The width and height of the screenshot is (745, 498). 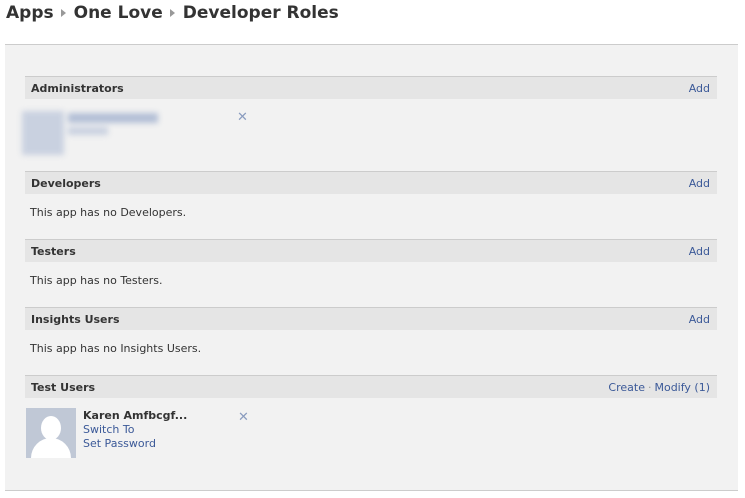 What do you see at coordinates (260, 13) in the screenshot?
I see `page-title: Developer Roles` at bounding box center [260, 13].